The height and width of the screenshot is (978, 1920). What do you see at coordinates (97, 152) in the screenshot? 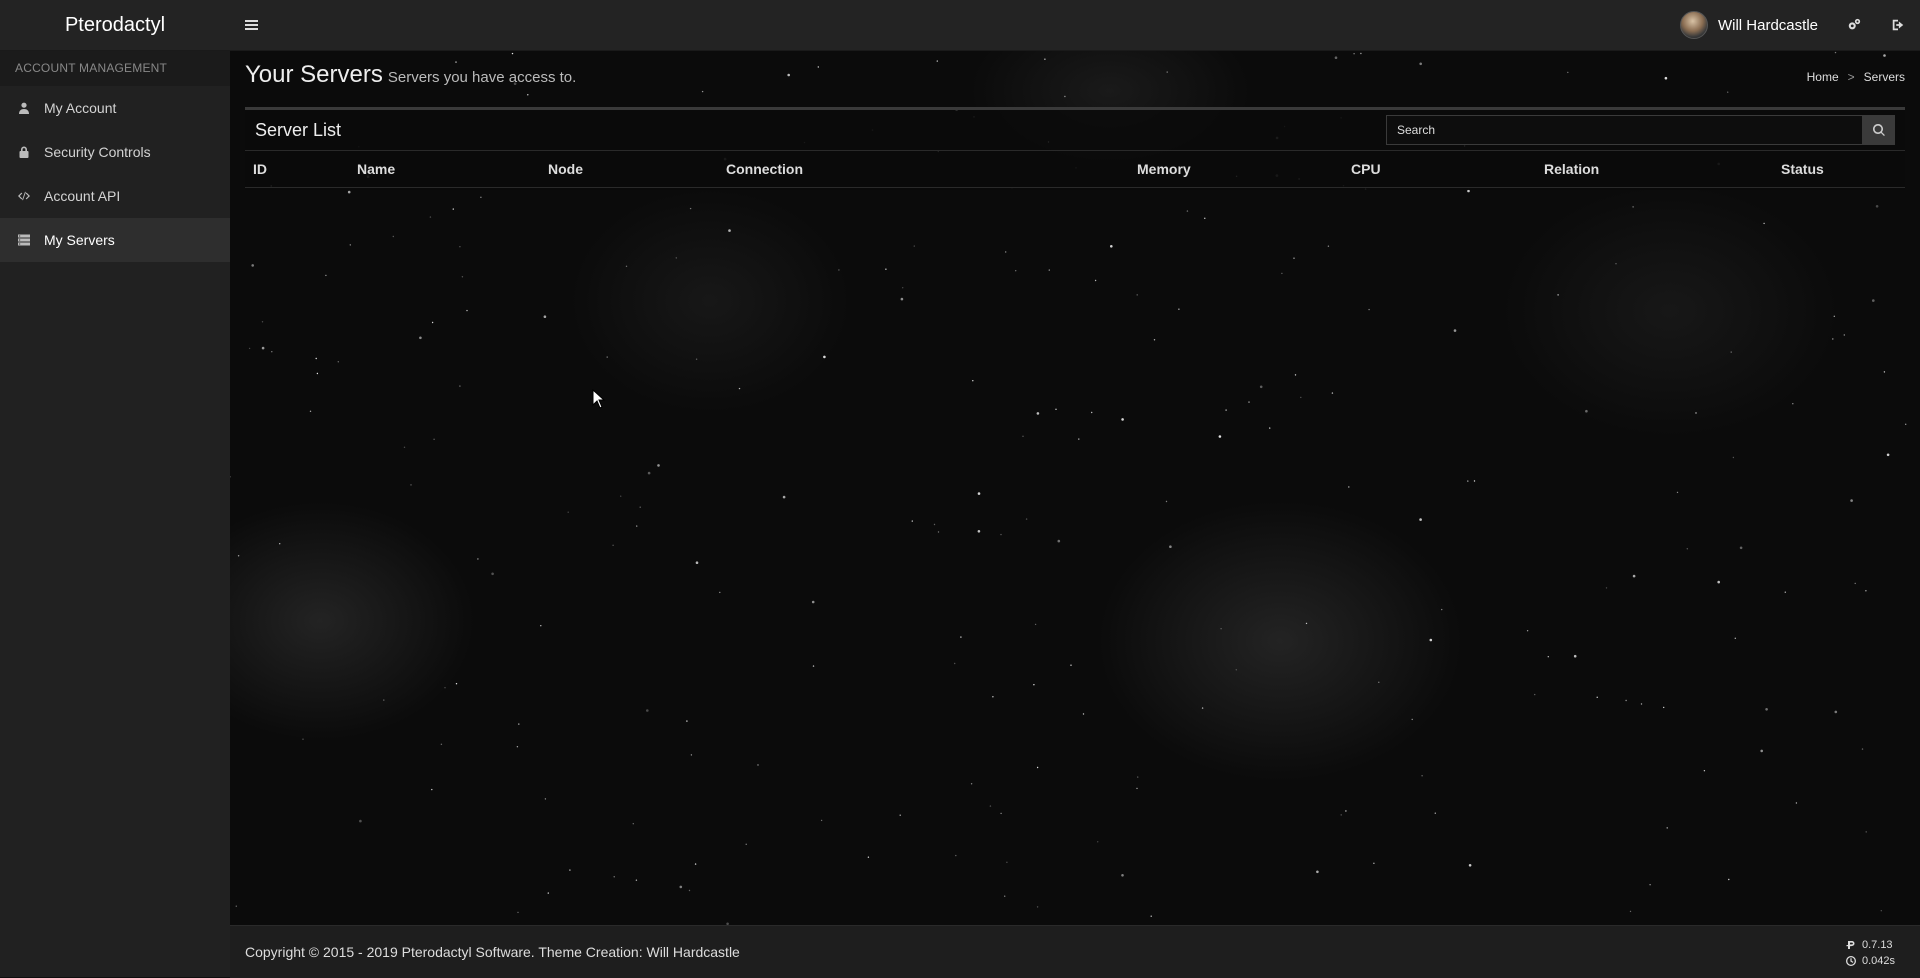
I see `sidebar-item-label: Security Controls` at bounding box center [97, 152].